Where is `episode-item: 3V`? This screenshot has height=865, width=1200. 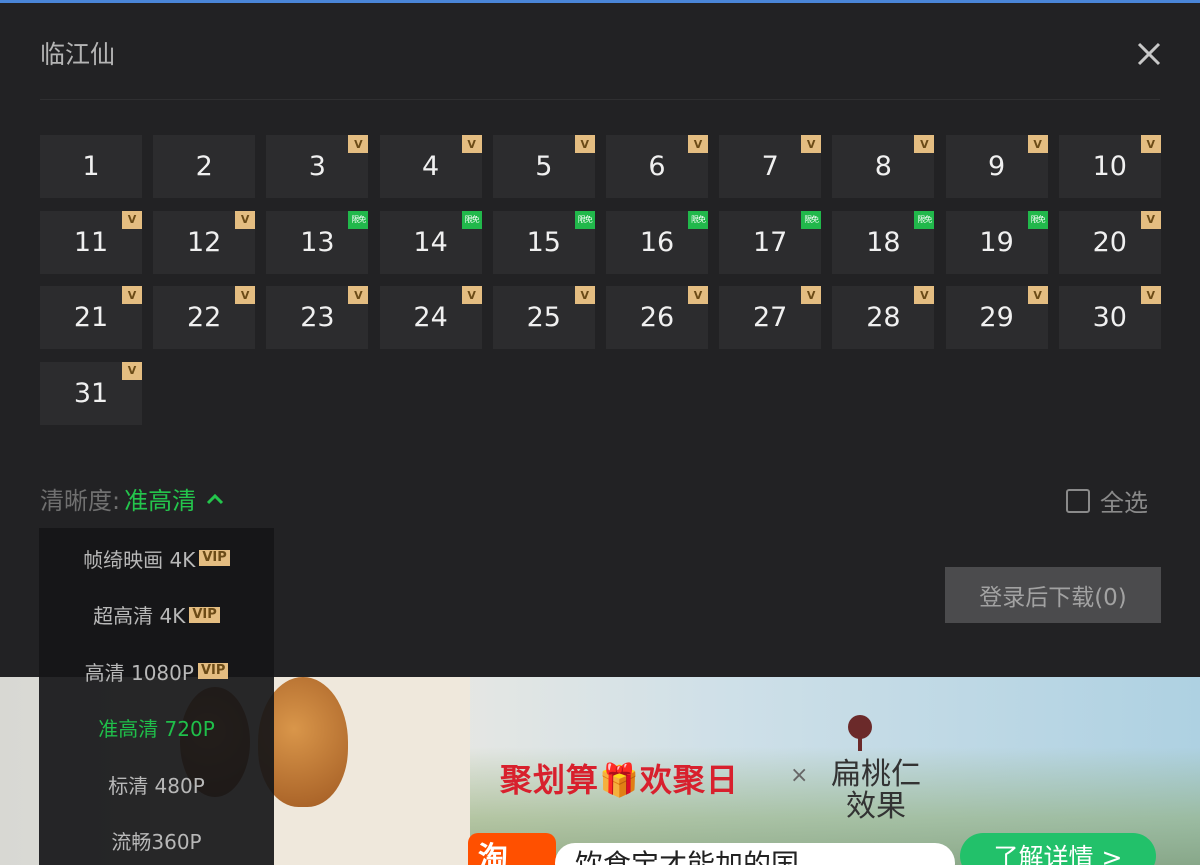 episode-item: 3V is located at coordinates (317, 166).